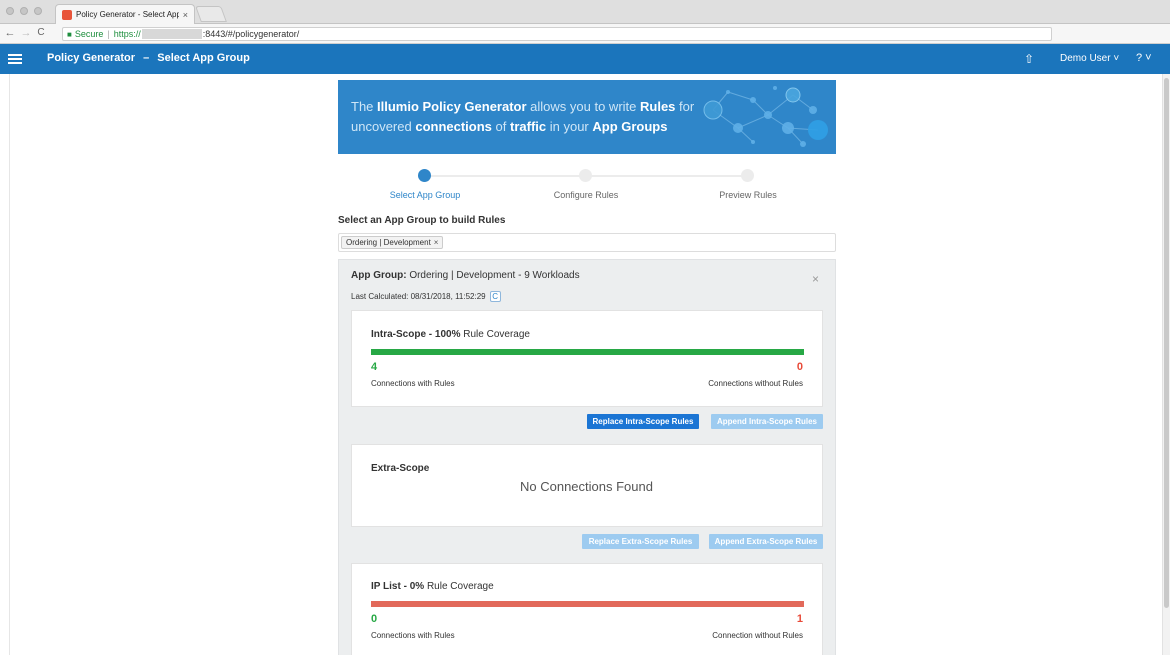 Image resolution: width=1170 pixels, height=655 pixels. What do you see at coordinates (379, 275) in the screenshot?
I see `app-group-title-label: App Group:` at bounding box center [379, 275].